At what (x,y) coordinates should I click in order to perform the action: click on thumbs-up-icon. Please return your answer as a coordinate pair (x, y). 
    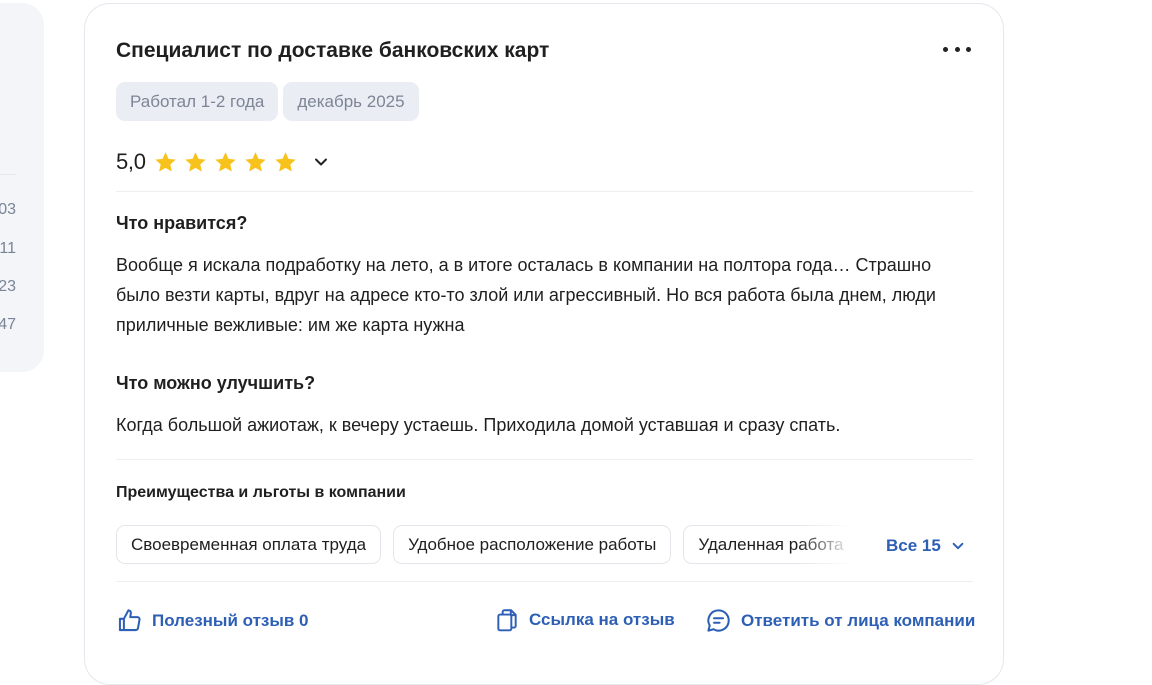
    Looking at the image, I should click on (129, 620).